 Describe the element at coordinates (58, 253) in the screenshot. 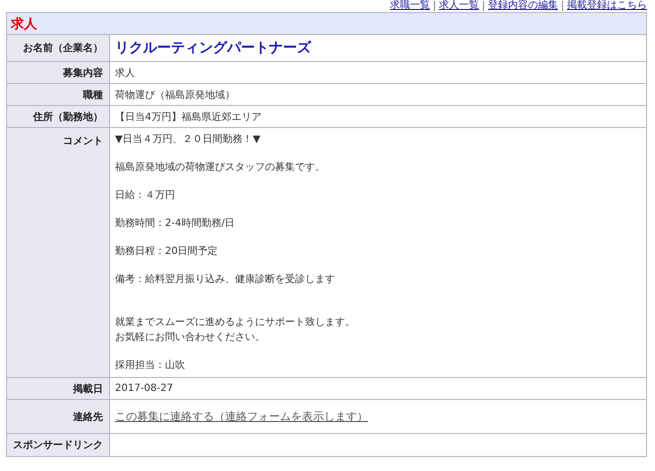

I see `field-label: コメント` at that location.